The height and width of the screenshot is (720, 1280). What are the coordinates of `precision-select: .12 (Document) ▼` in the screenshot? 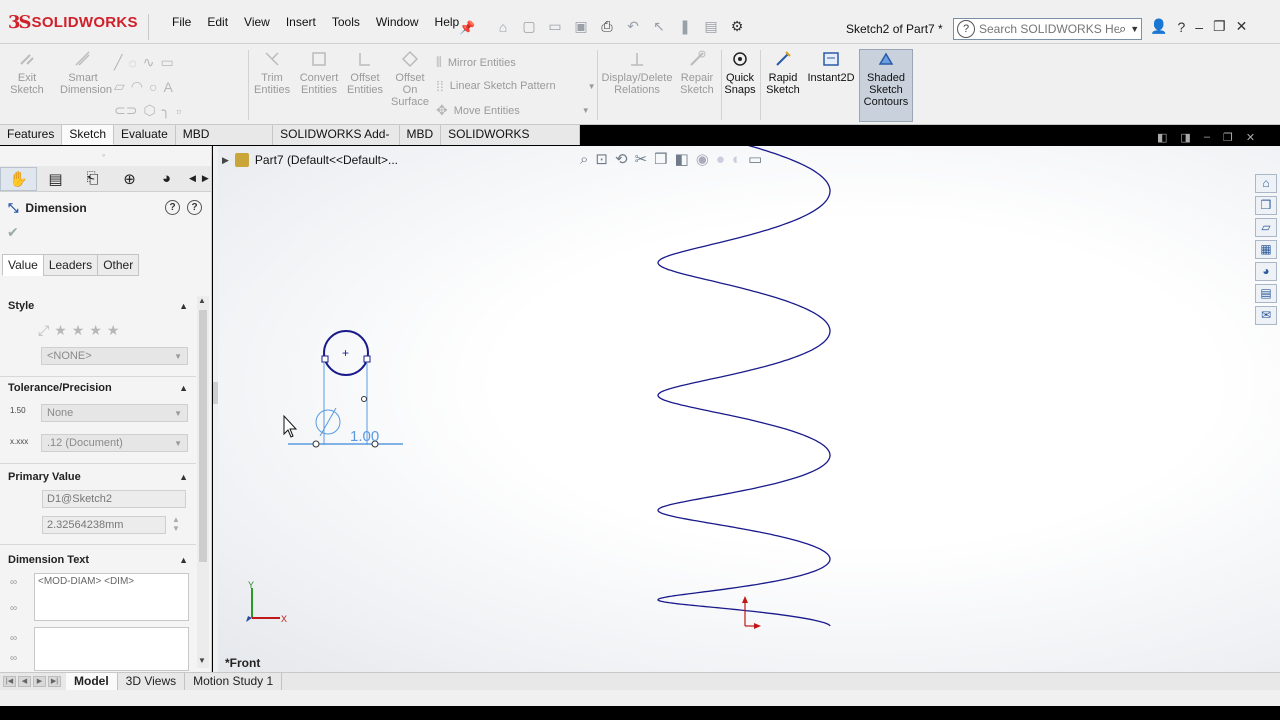 It's located at (114, 443).